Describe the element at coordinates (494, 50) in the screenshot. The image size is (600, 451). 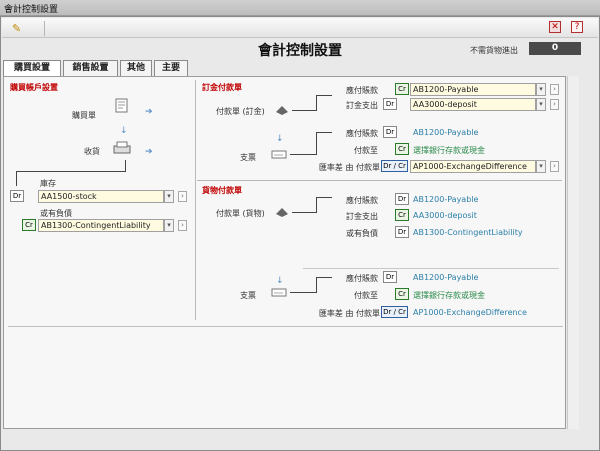
I see `no-ship-label: 不需貨物進出` at that location.